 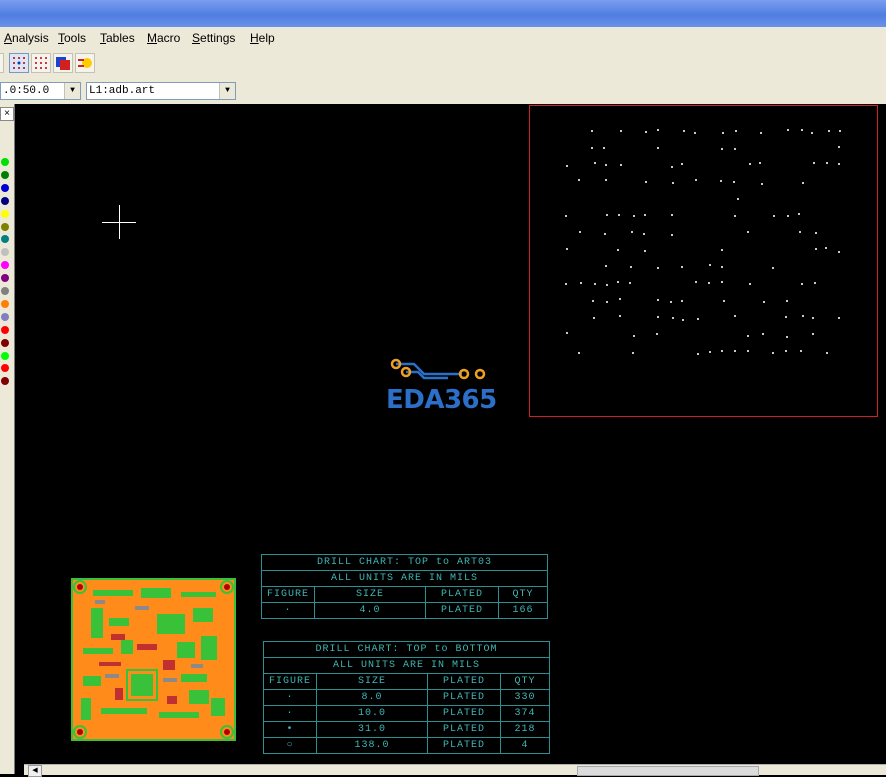 I want to click on menu-tools: Tools, so click(x=72, y=38).